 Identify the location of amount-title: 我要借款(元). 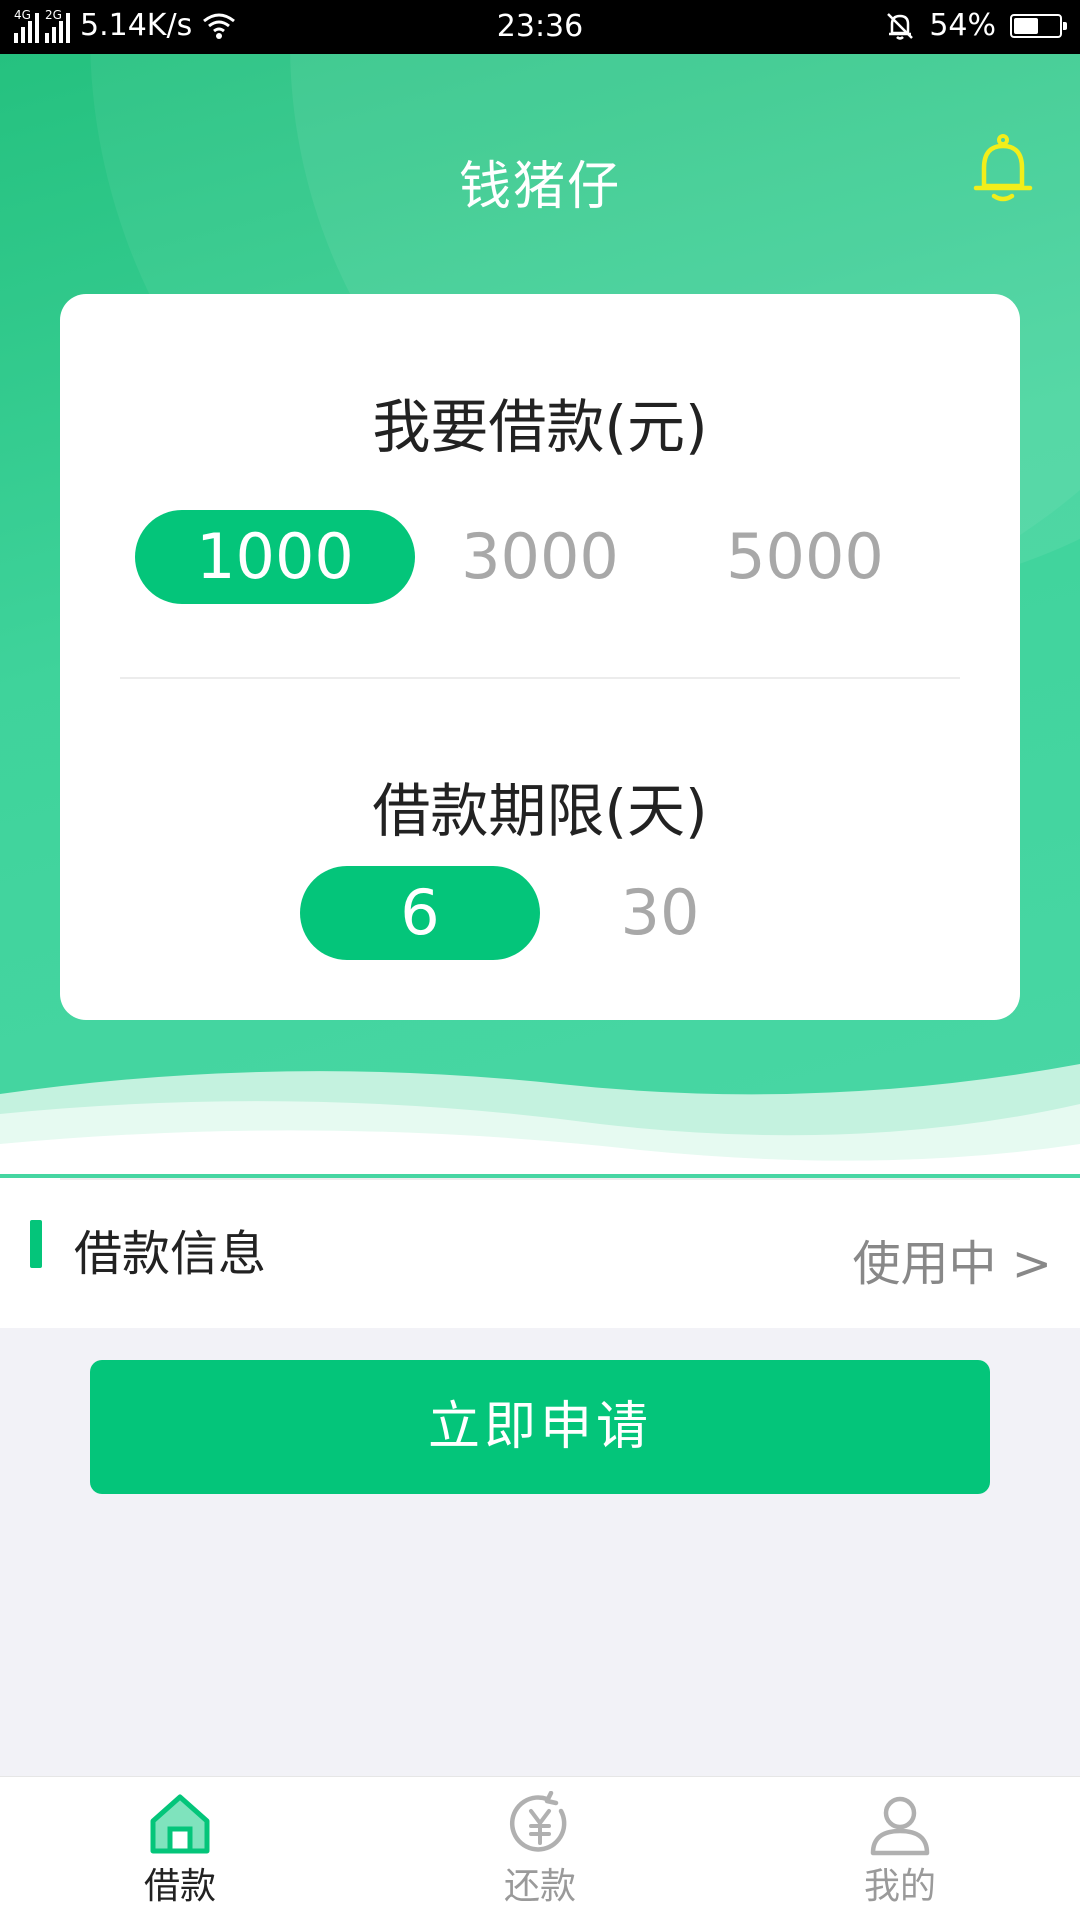
(540, 427).